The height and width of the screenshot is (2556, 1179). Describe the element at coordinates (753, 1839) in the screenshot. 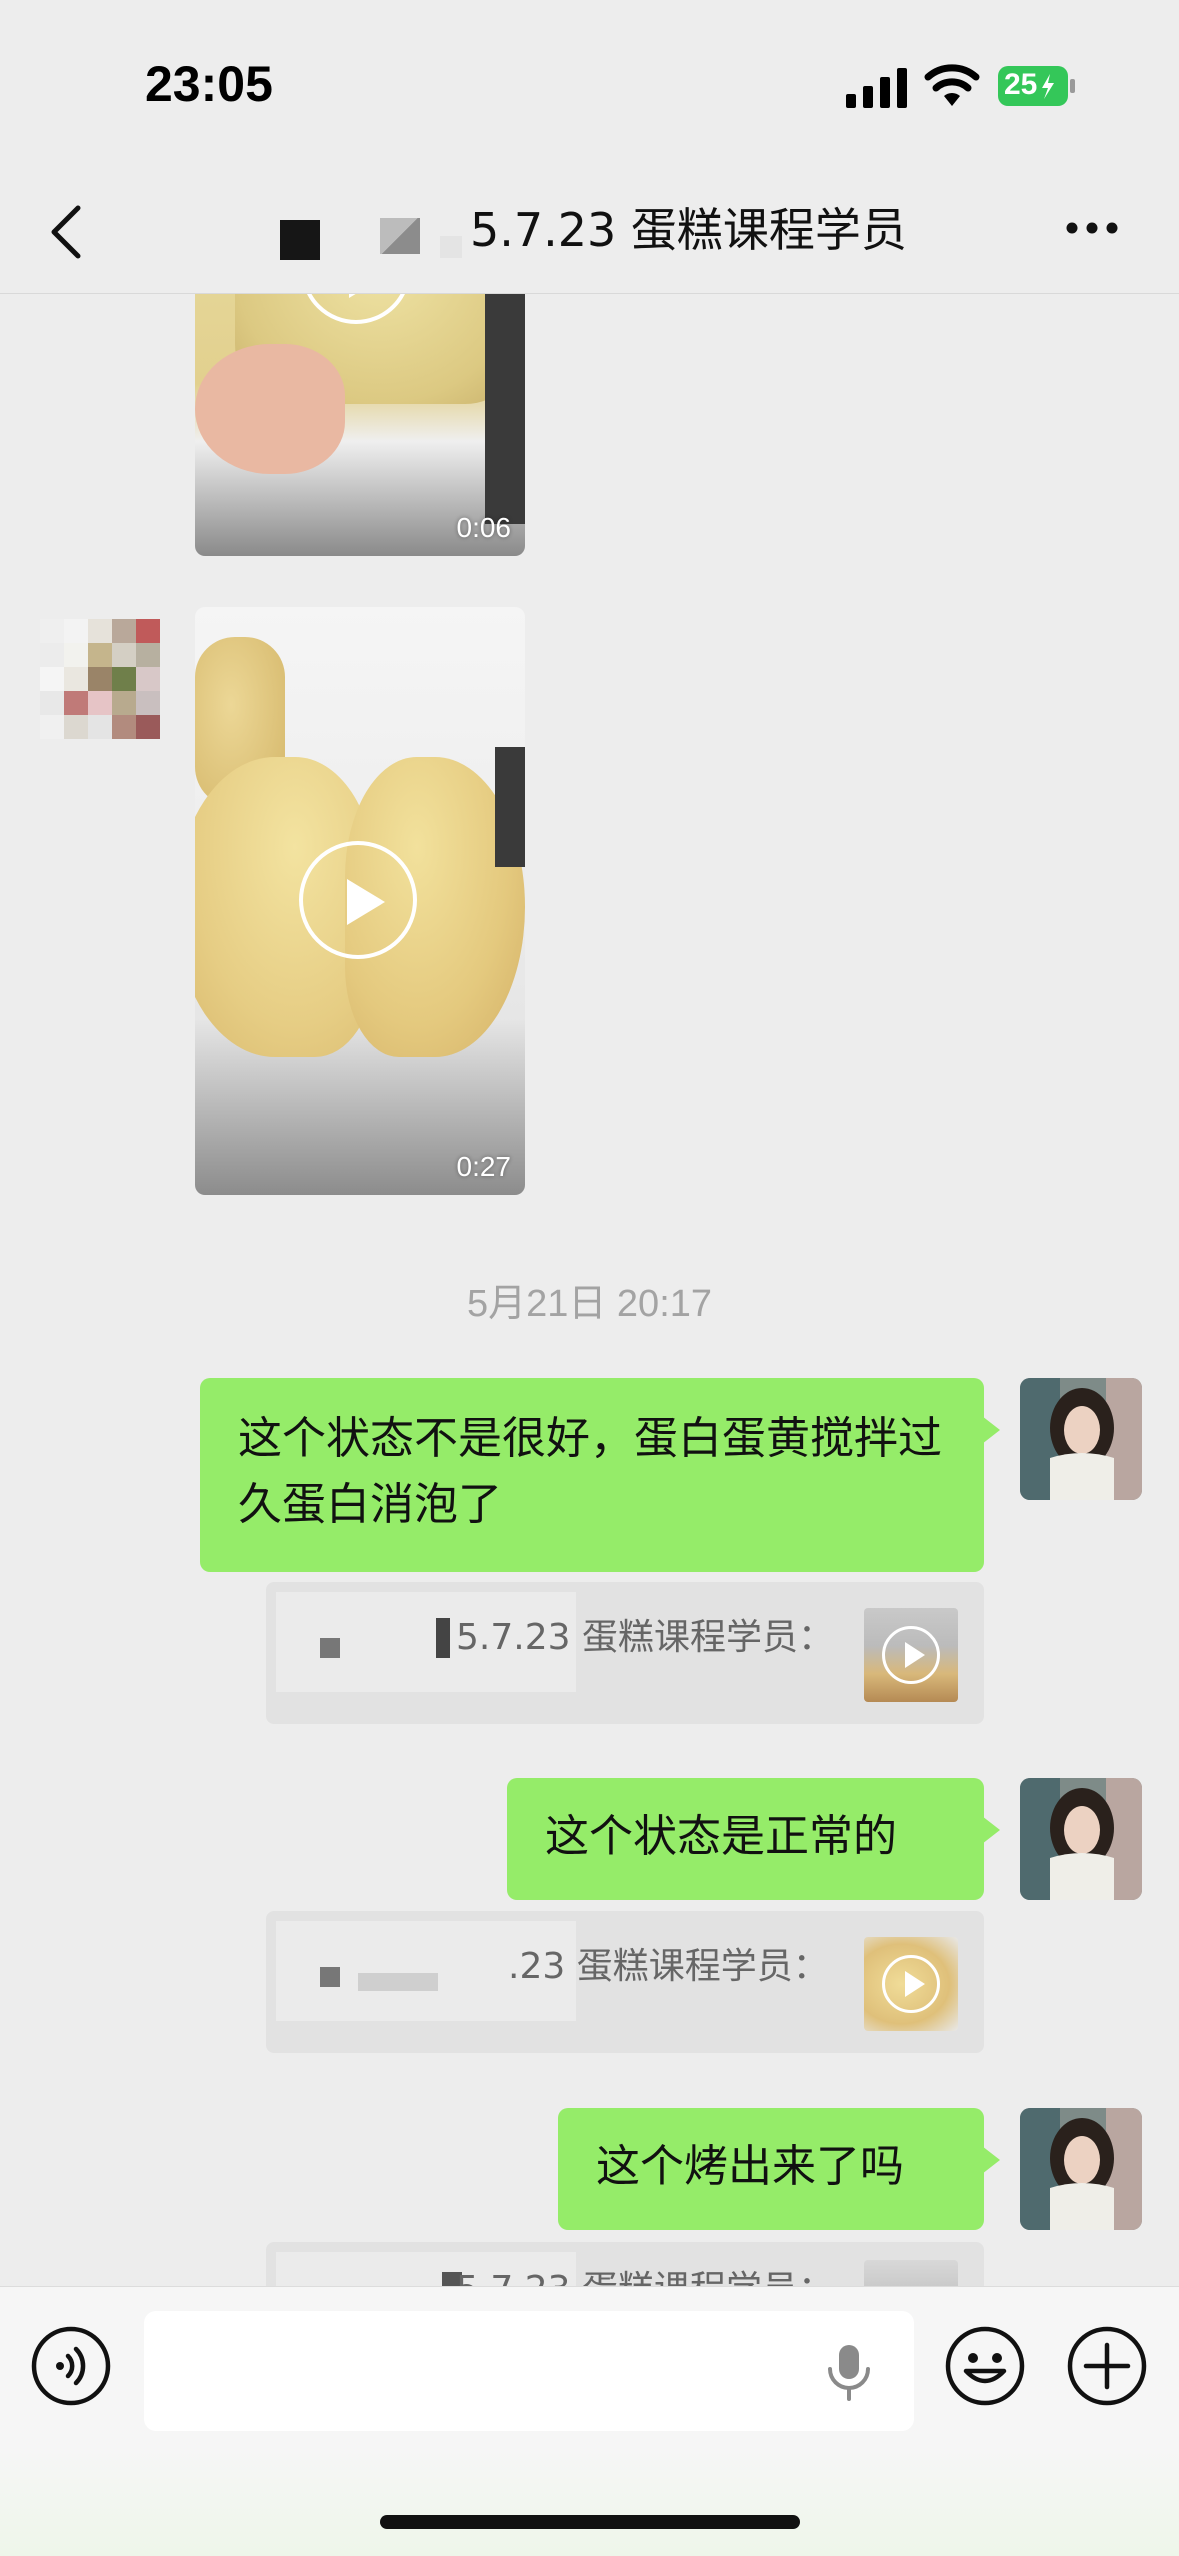

I see `message-bubble: 这个状态是正常的` at that location.